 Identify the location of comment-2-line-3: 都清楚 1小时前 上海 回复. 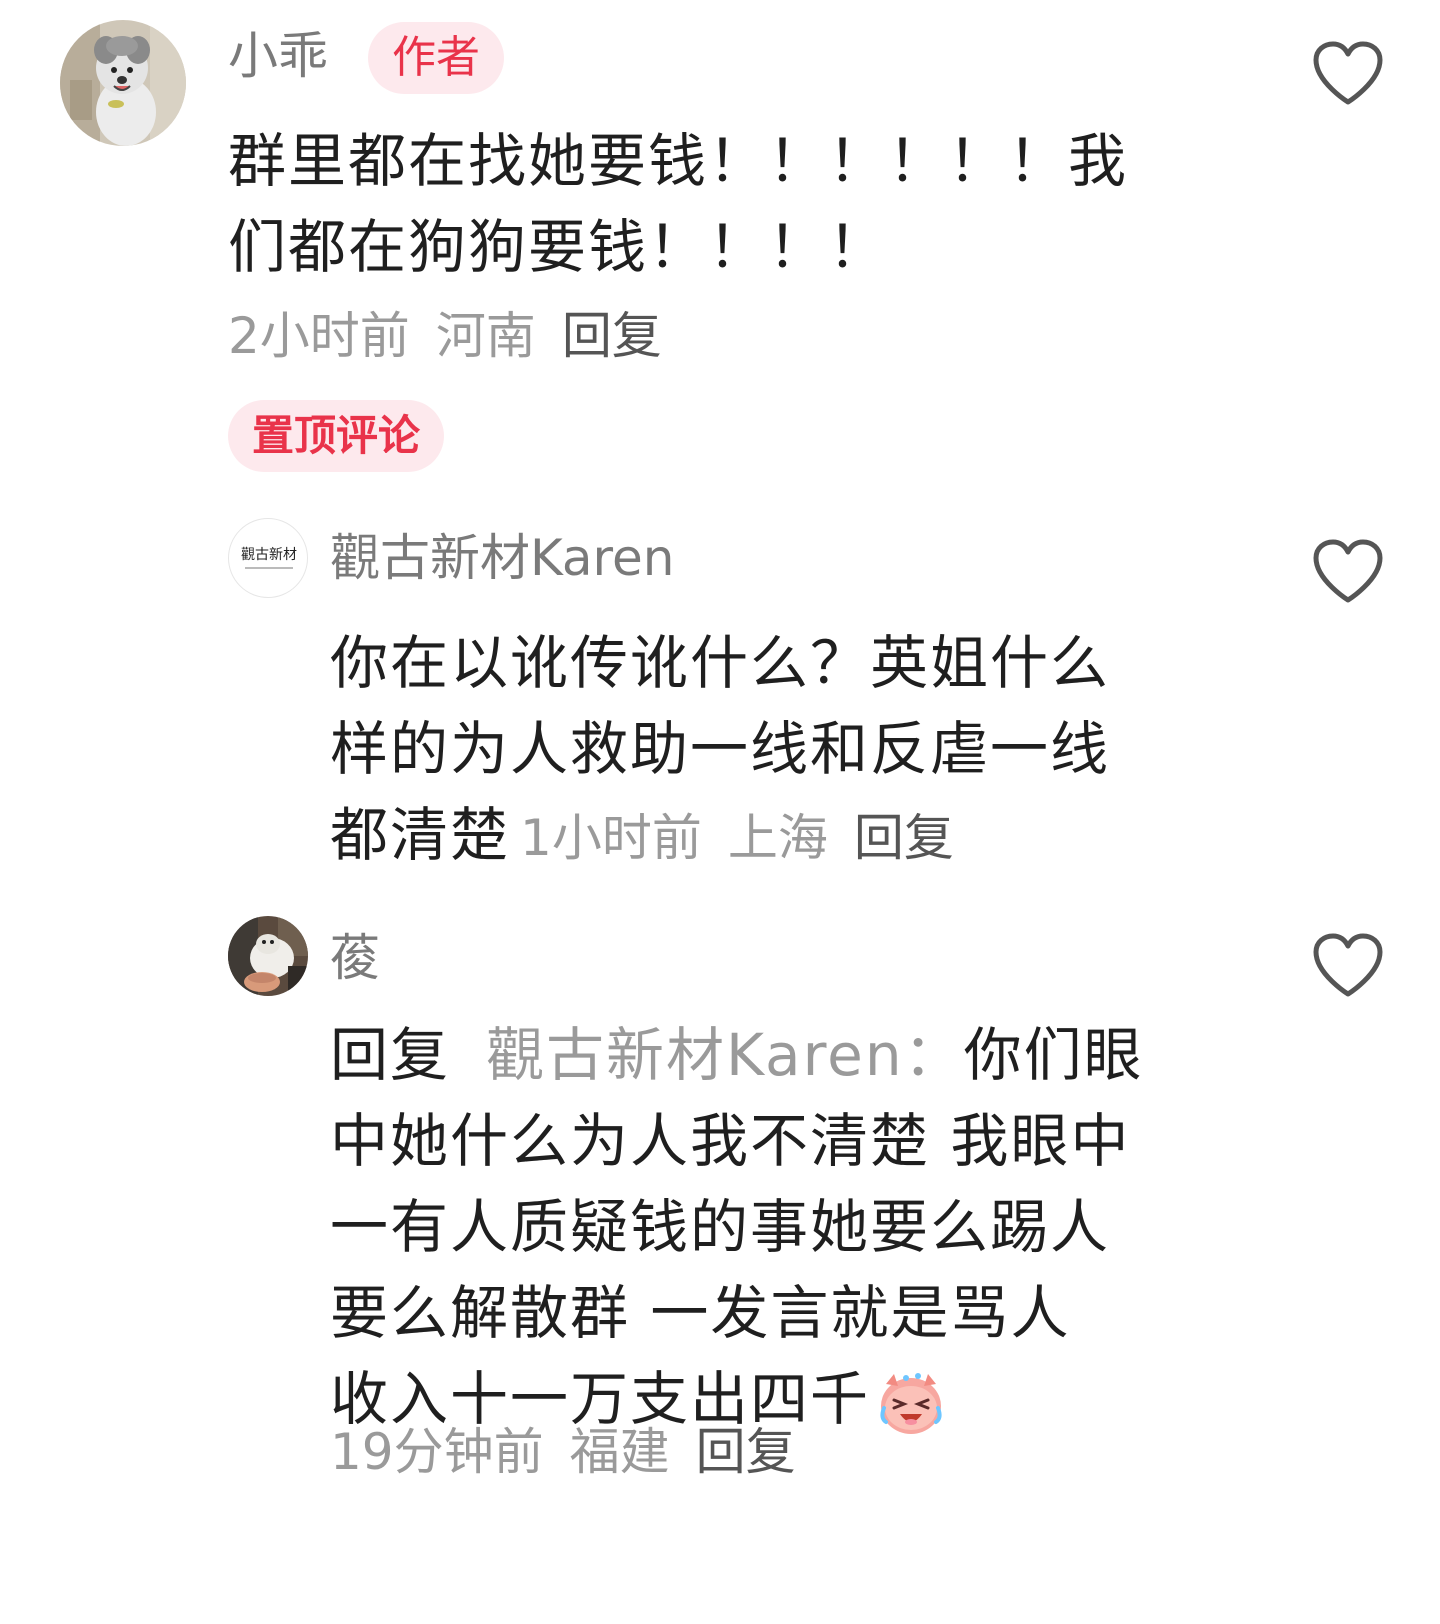
(720, 836).